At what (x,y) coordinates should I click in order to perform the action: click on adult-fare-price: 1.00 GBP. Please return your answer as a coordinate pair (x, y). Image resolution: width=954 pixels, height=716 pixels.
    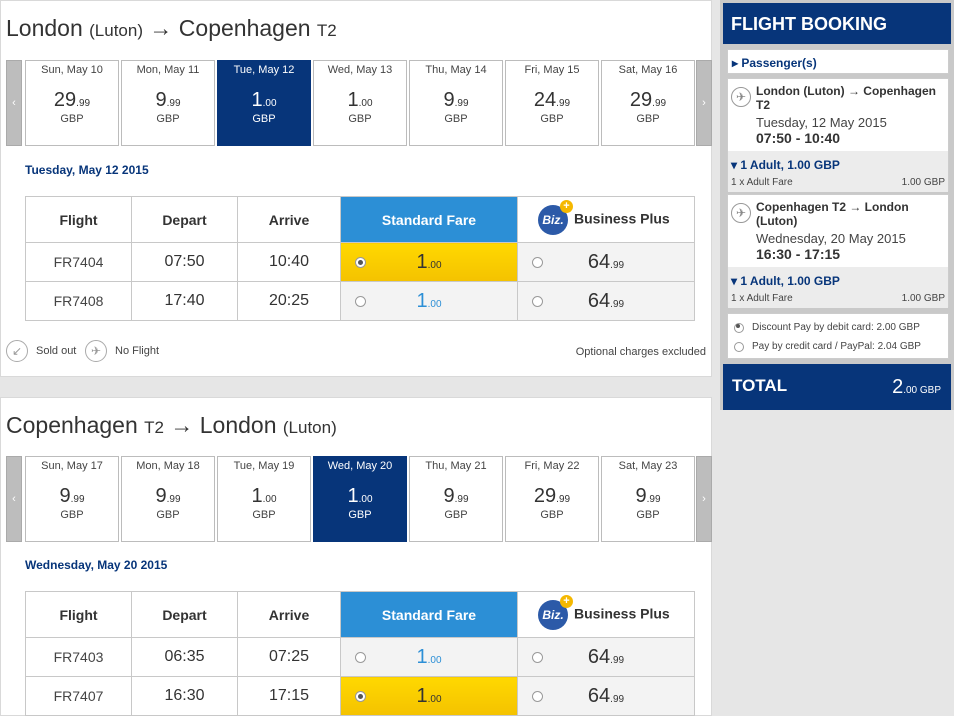
    Looking at the image, I should click on (923, 298).